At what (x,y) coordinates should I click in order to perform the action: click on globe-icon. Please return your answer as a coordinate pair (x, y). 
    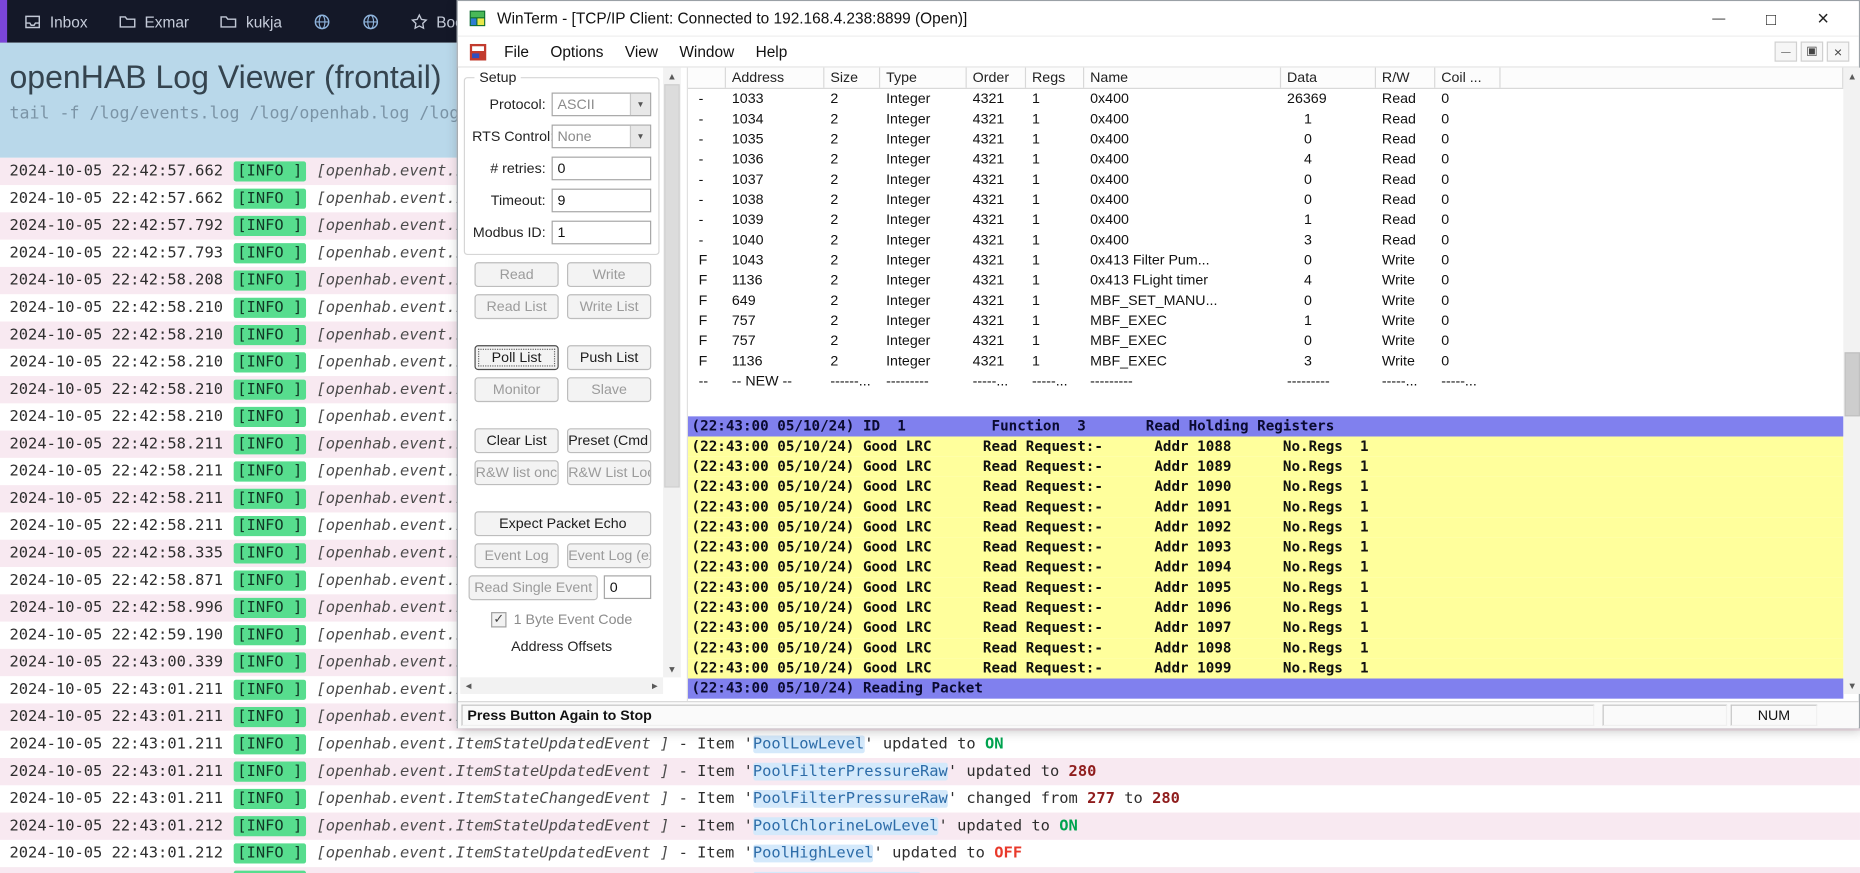
    Looking at the image, I should click on (322, 21).